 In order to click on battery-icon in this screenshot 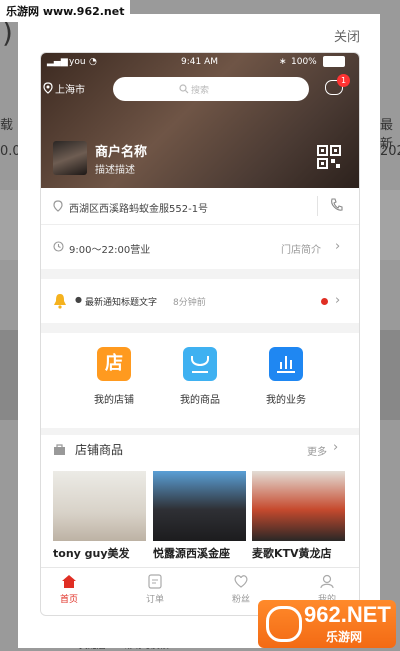, I will do `click(334, 61)`.